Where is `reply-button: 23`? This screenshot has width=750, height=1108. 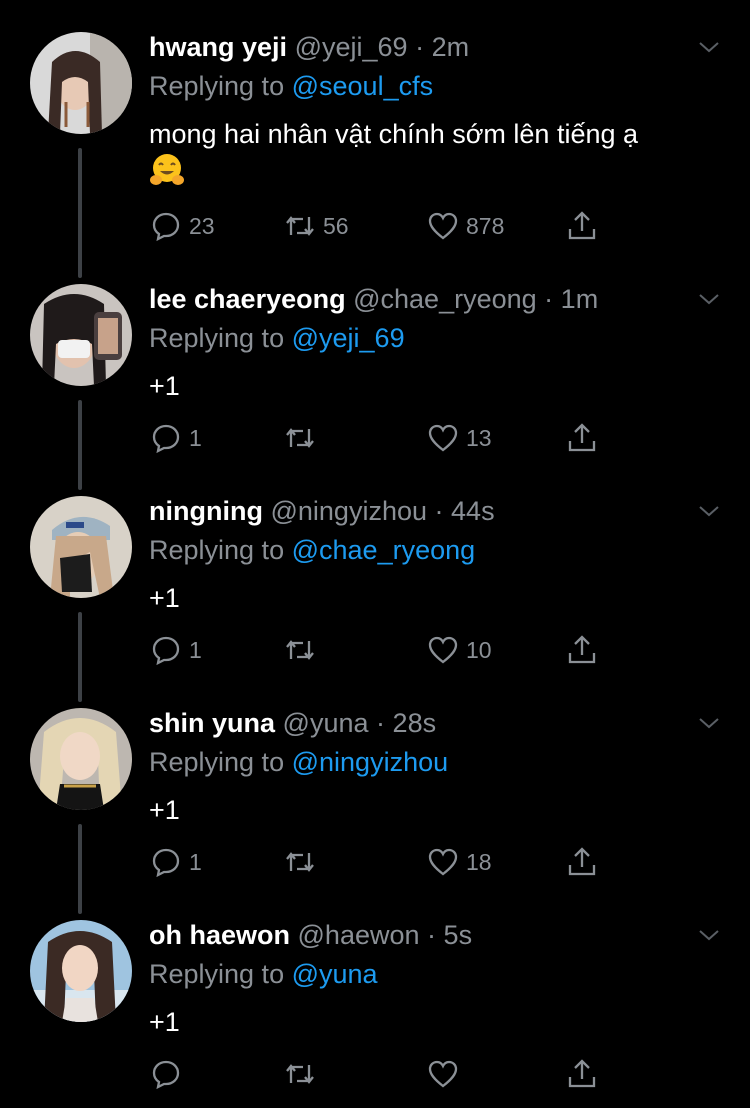
reply-button: 23 is located at coordinates (182, 226).